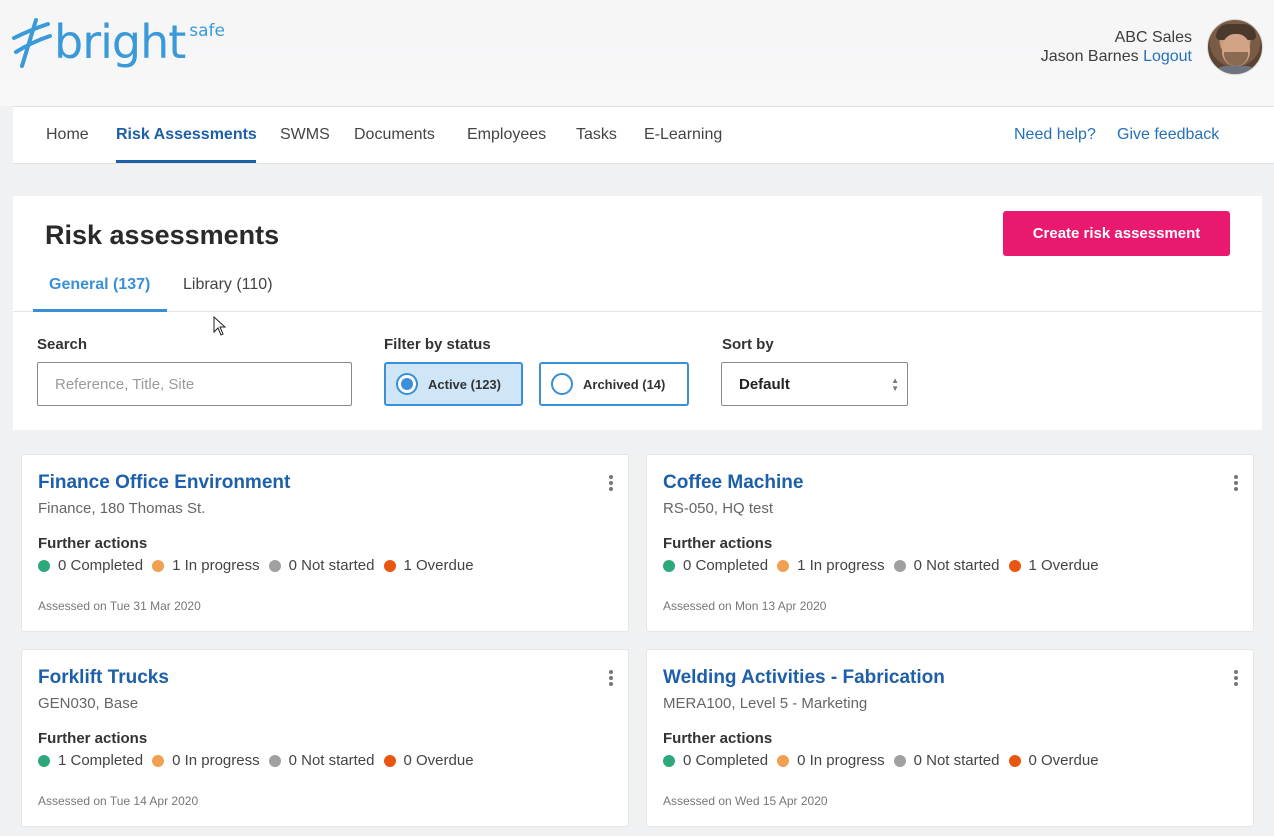  Describe the element at coordinates (407, 384) in the screenshot. I see `radio-checked-icon` at that location.